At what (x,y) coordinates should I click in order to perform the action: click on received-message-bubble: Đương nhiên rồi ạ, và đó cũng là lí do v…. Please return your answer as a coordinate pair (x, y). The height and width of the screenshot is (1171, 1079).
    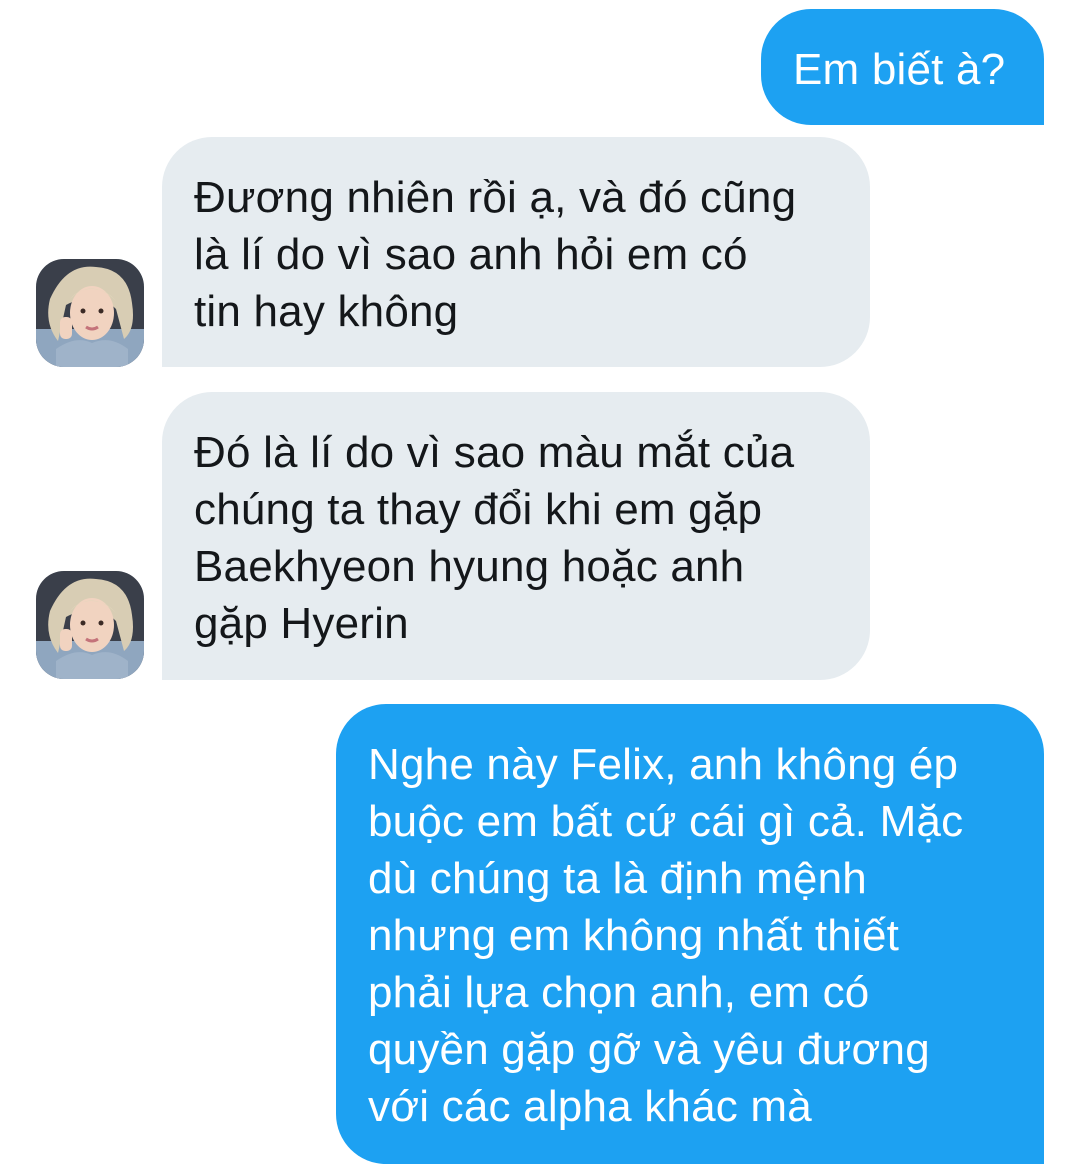
    Looking at the image, I should click on (516, 252).